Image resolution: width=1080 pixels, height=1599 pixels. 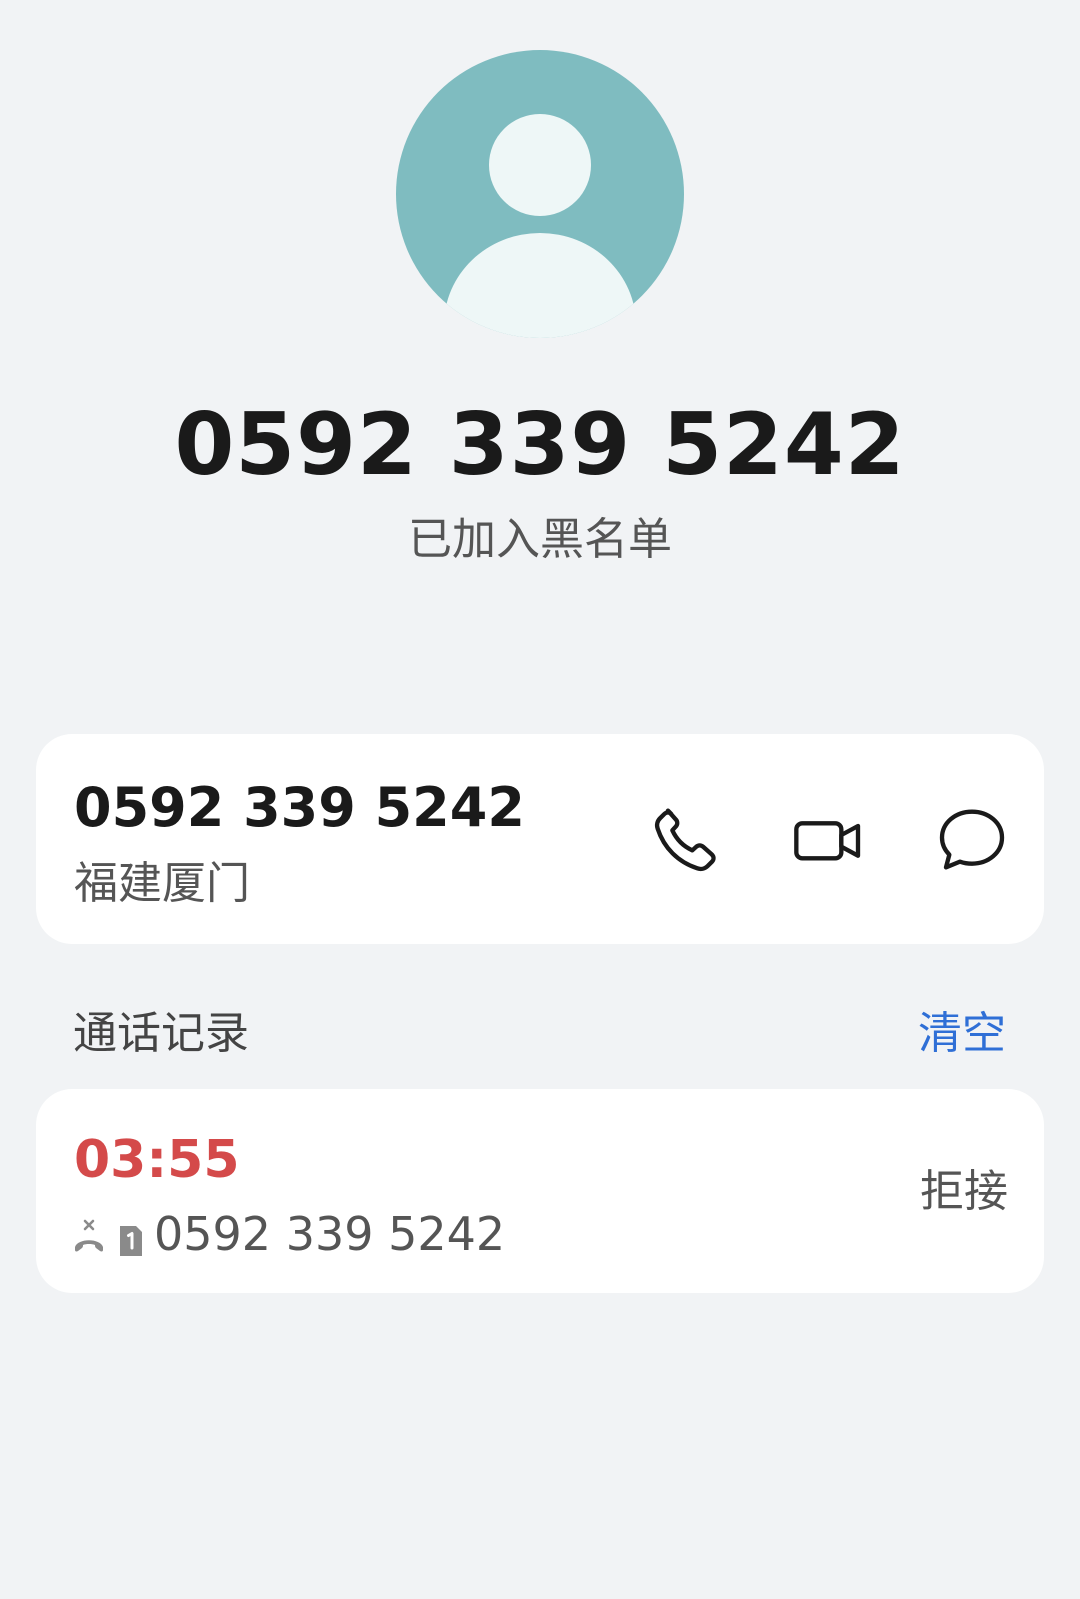 What do you see at coordinates (161, 1033) in the screenshot?
I see `call-history-header: 通话记录` at bounding box center [161, 1033].